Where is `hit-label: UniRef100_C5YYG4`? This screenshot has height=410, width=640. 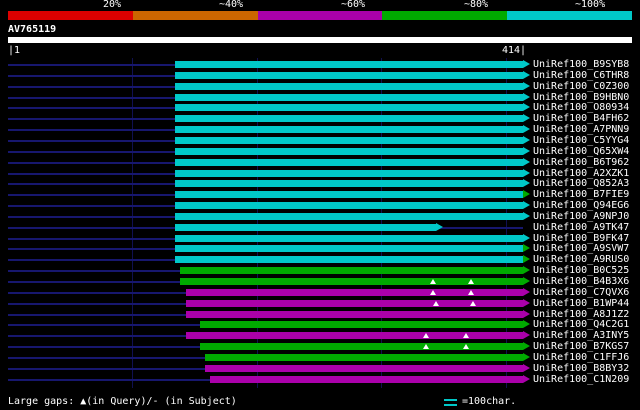
hit-label: UniRef100_C5YYG4 is located at coordinates (581, 141).